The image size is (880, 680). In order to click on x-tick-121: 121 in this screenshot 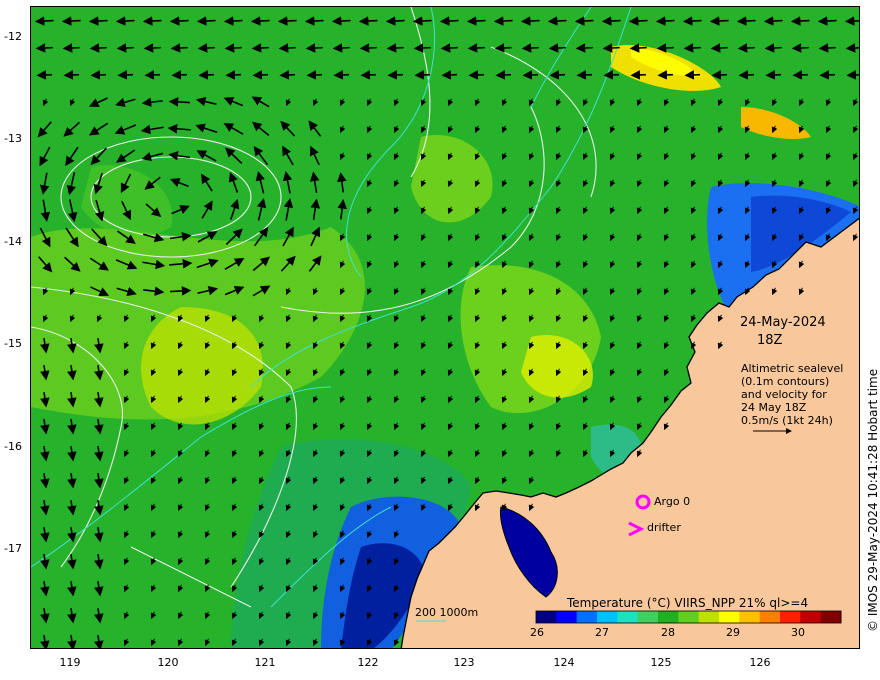, I will do `click(265, 662)`.